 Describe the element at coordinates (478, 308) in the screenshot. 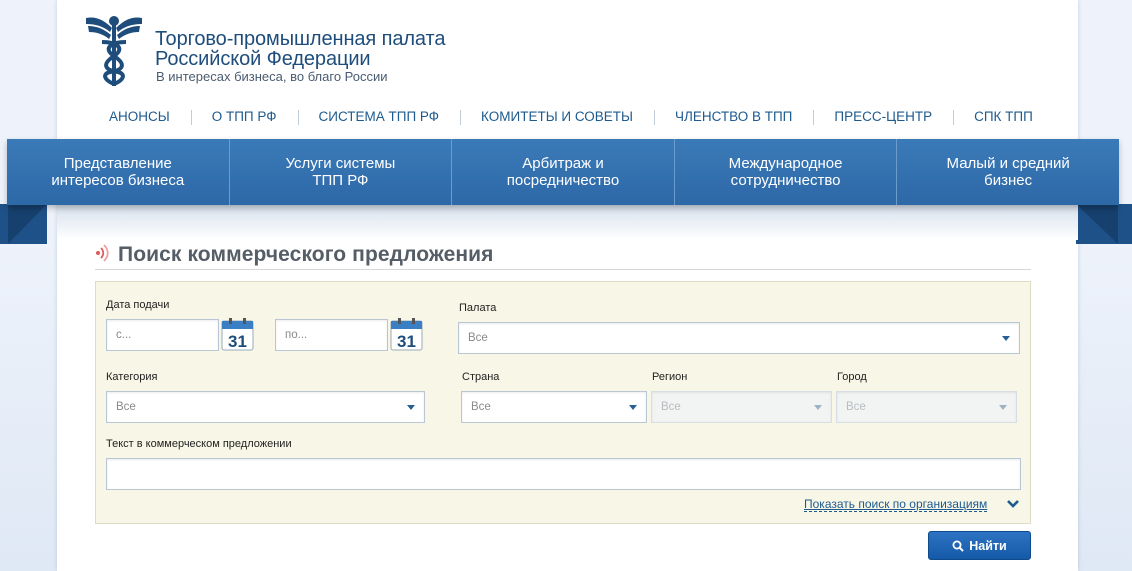

I see `chamber-label: Палата` at that location.